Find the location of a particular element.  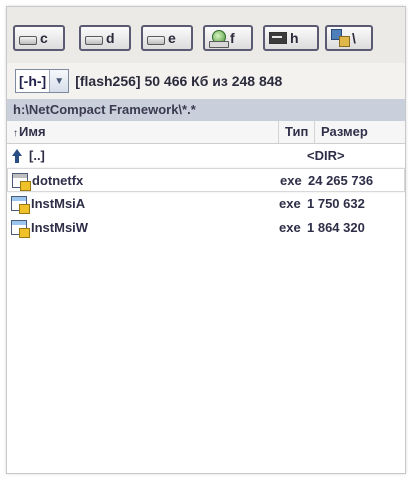

current-path-bar: h:\NetCompact Framework\*.* is located at coordinates (206, 110).